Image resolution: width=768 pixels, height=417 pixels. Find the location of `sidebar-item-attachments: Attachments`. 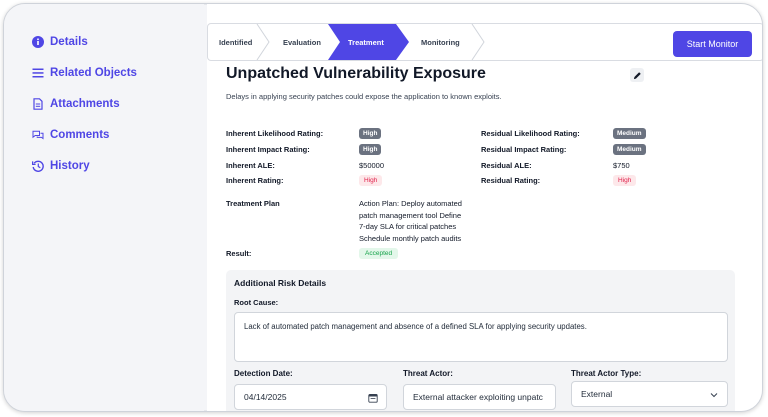

sidebar-item-attachments: Attachments is located at coordinates (104, 103).